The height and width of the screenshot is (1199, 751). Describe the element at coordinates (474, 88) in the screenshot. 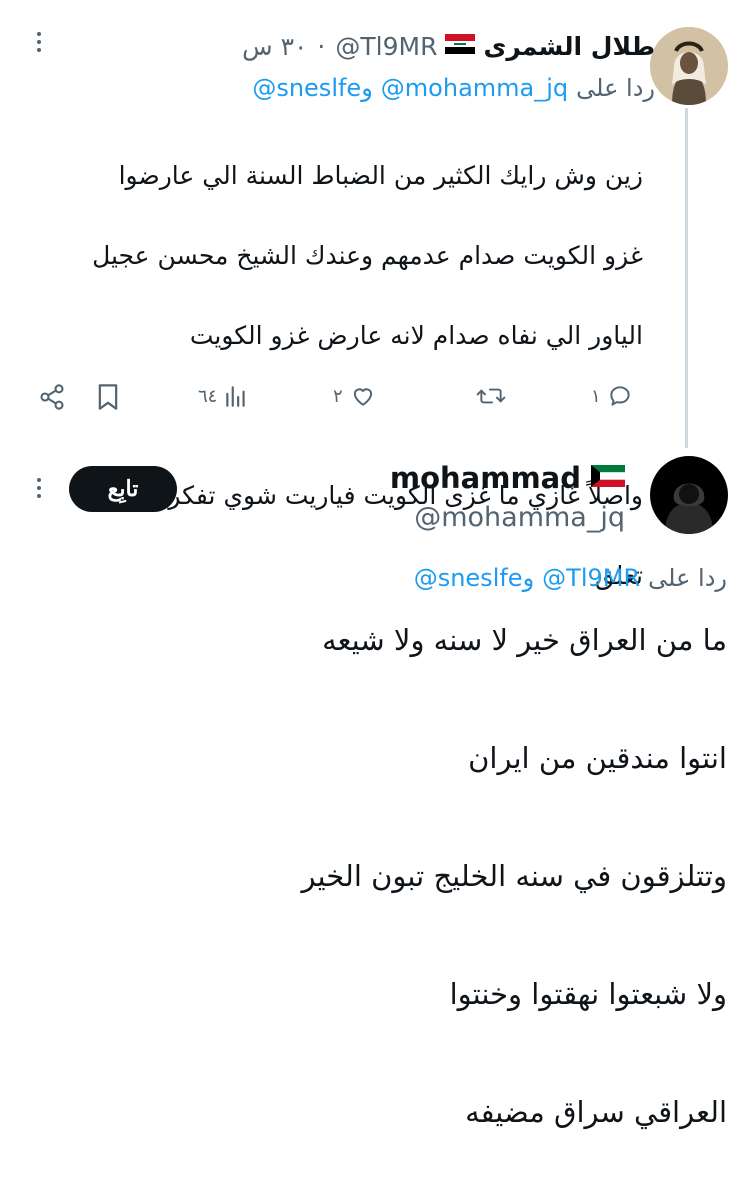

I see `mention-link: @mohamma_jq` at that location.